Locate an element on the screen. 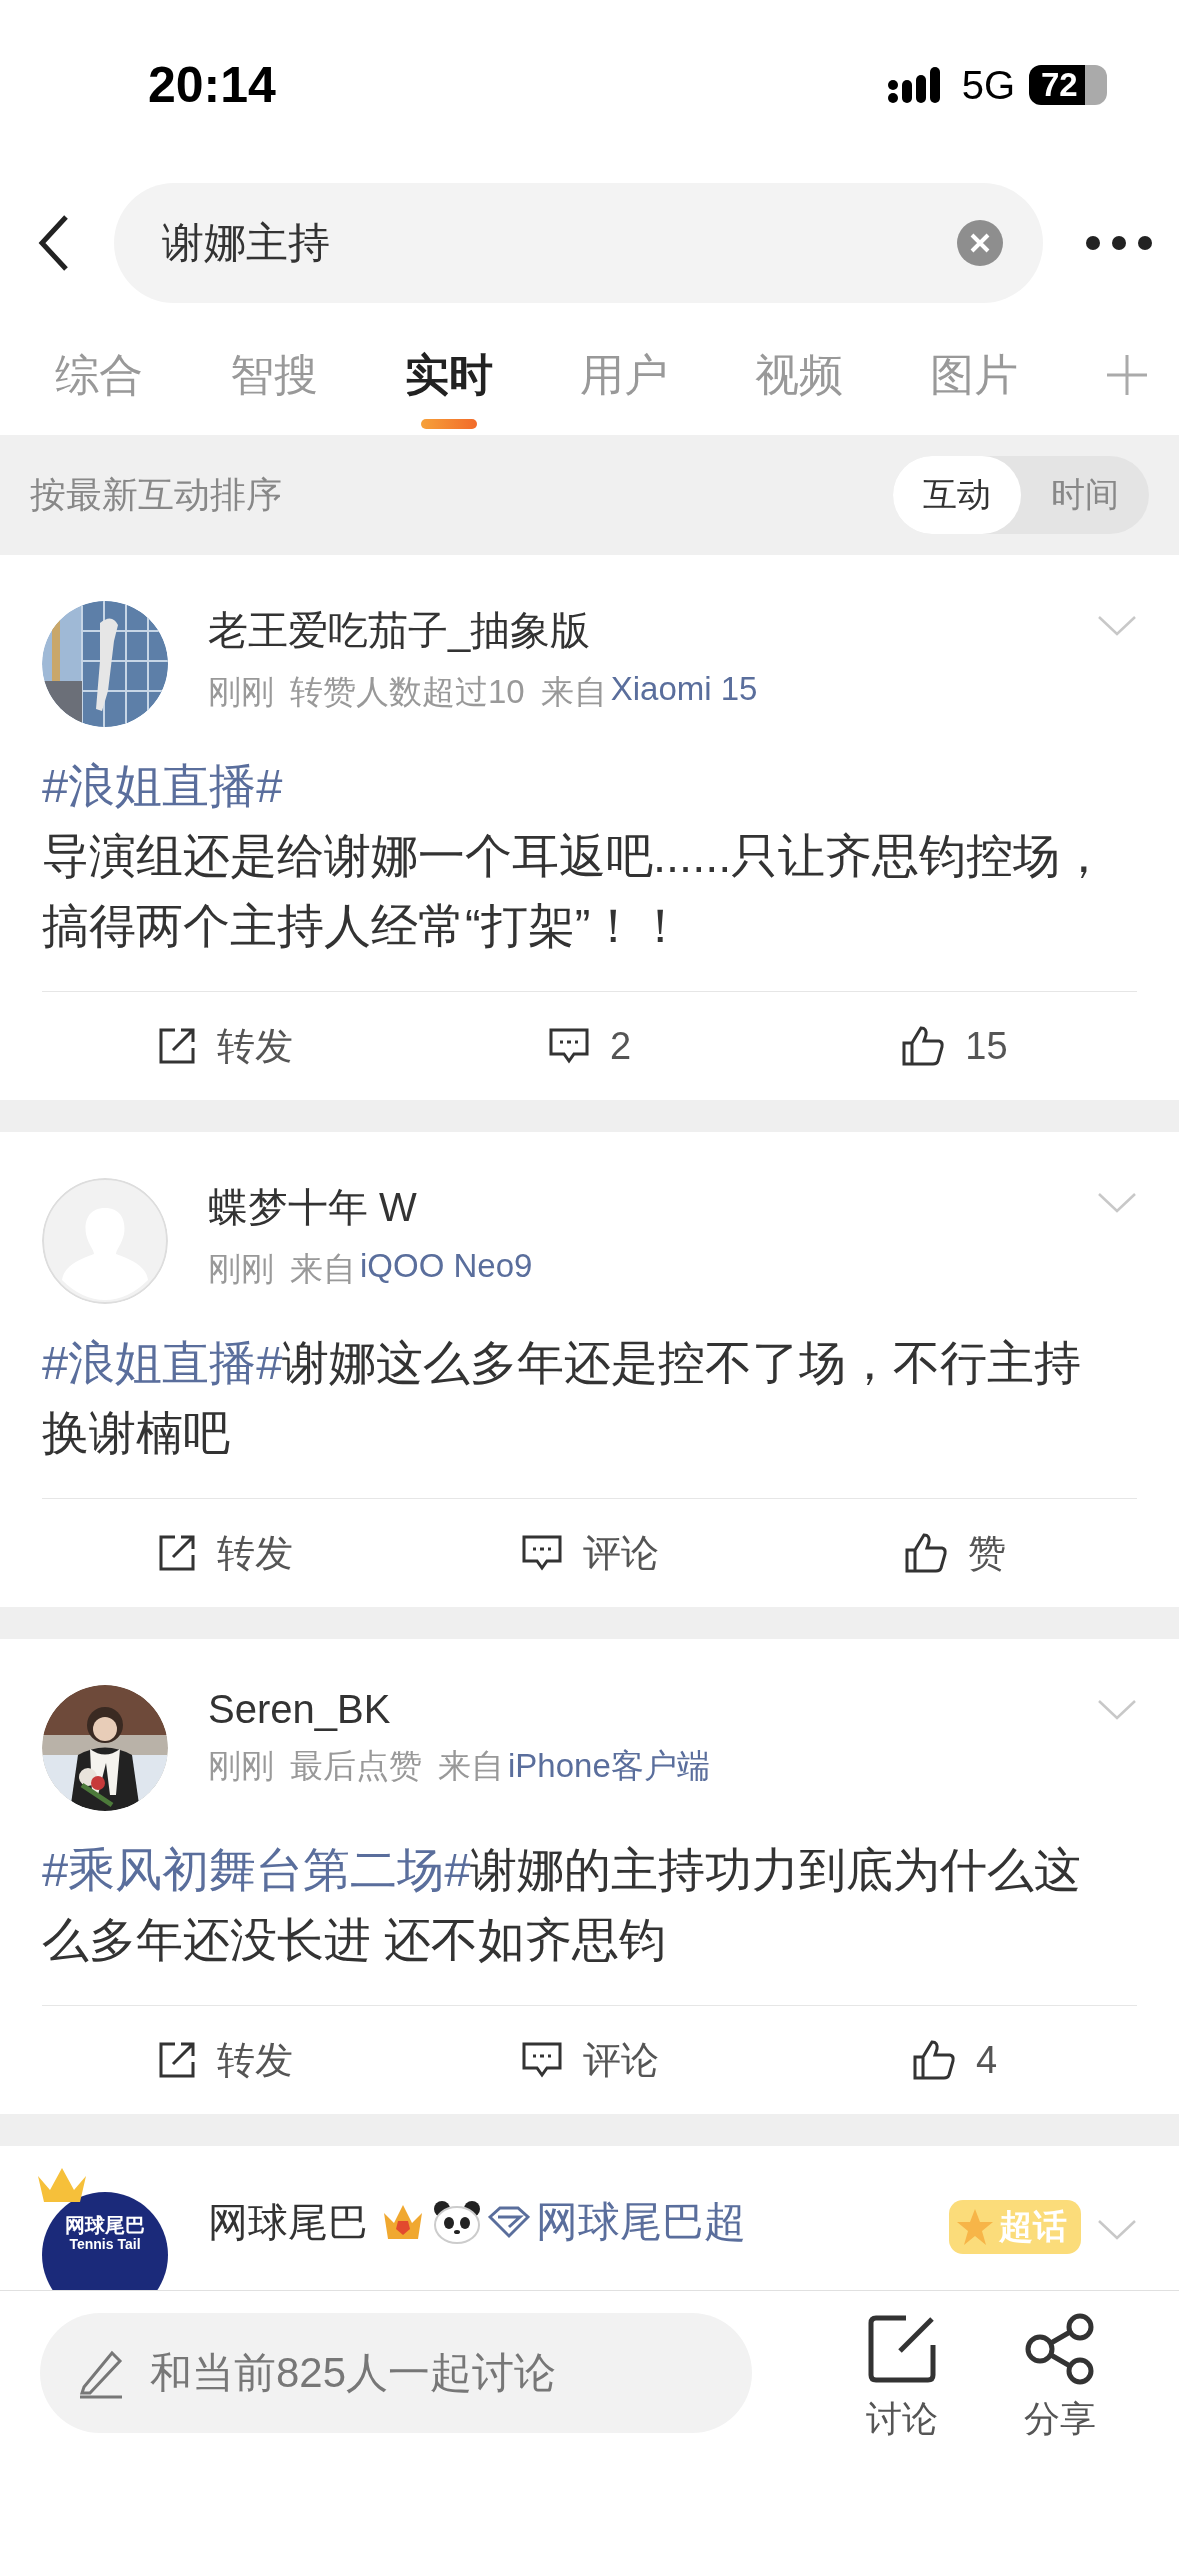 Image resolution: width=1179 pixels, height=2556 pixels. star-icon is located at coordinates (975, 2227).